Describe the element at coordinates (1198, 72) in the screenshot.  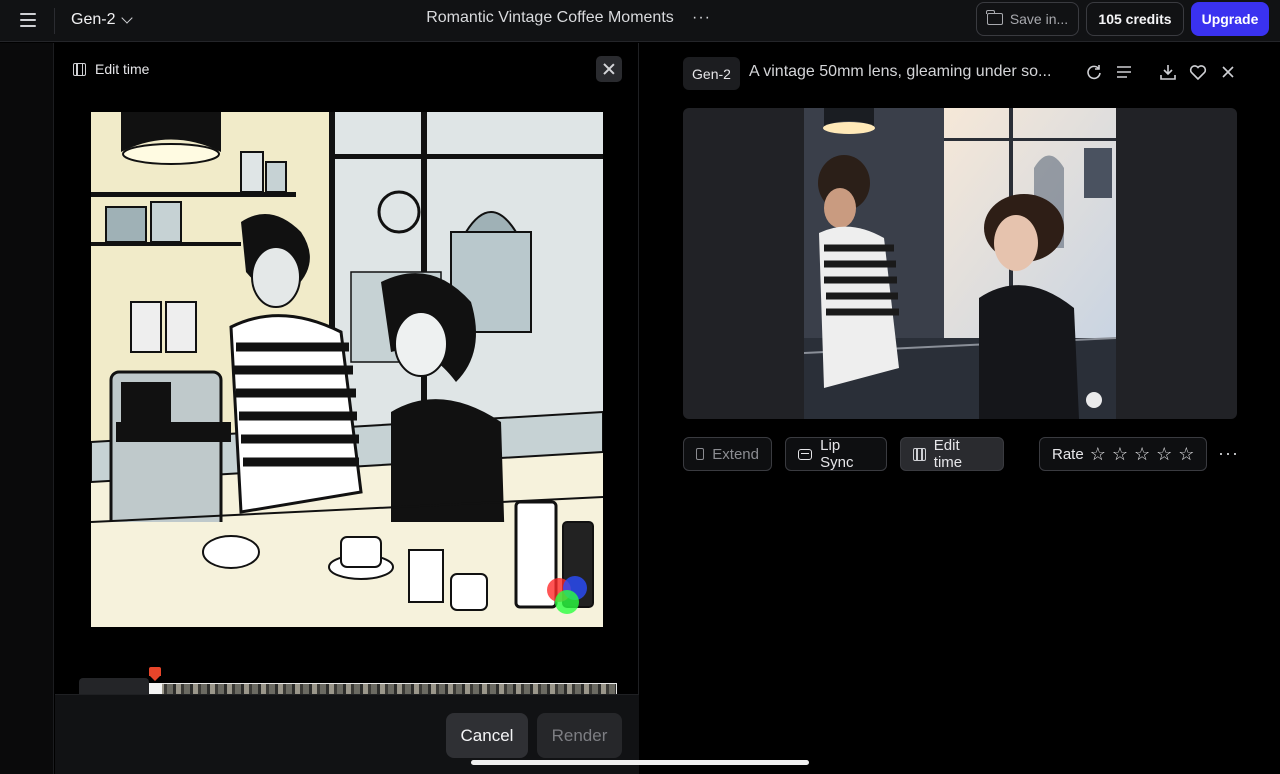
I see `heart-icon` at that location.